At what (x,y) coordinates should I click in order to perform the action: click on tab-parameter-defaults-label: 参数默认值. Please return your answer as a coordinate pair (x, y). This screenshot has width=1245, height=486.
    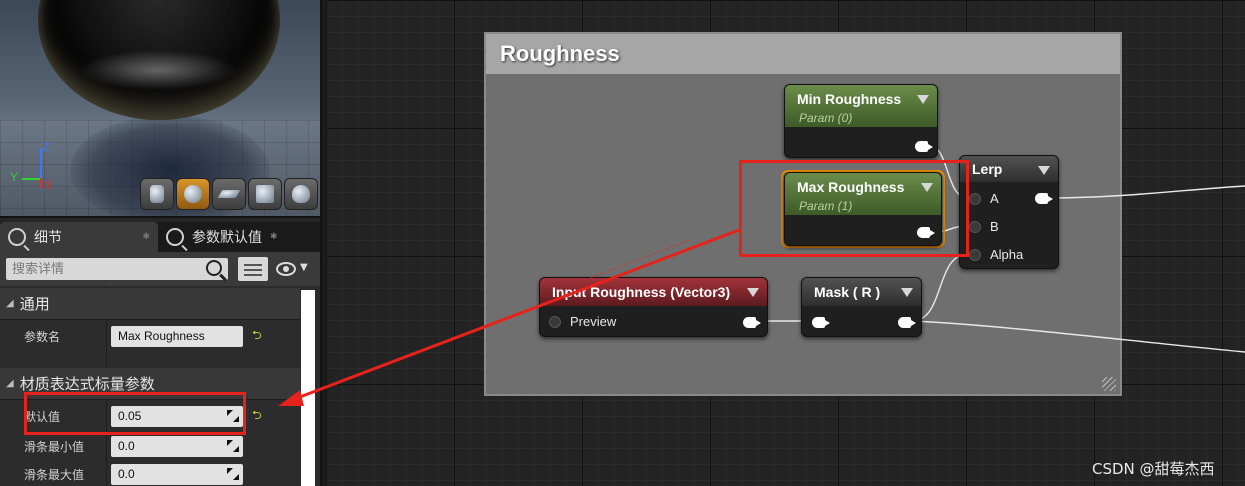
    Looking at the image, I should click on (227, 238).